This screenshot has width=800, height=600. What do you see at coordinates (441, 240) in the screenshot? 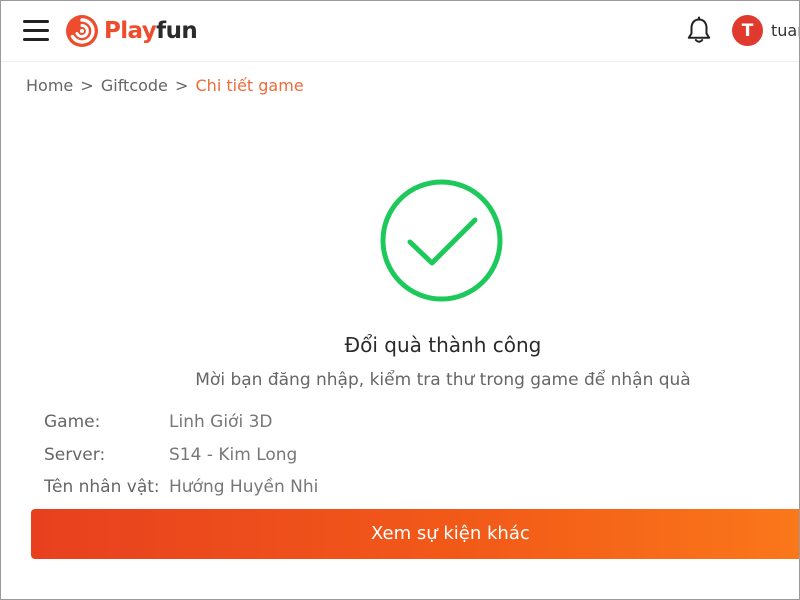
I see `check-circle-icon` at bounding box center [441, 240].